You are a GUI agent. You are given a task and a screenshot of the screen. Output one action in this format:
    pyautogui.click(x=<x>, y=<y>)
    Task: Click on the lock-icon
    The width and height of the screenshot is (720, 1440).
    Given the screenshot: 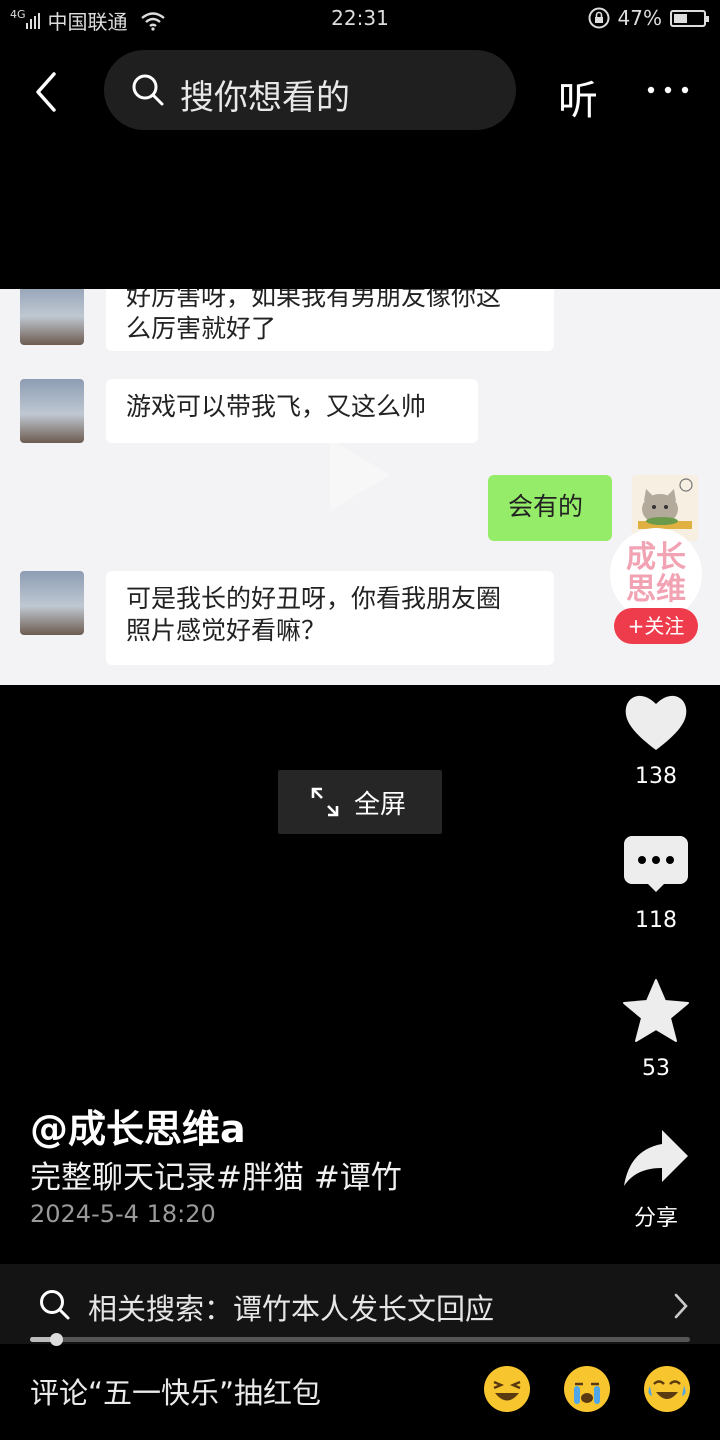 What is the action you would take?
    pyautogui.click(x=599, y=18)
    